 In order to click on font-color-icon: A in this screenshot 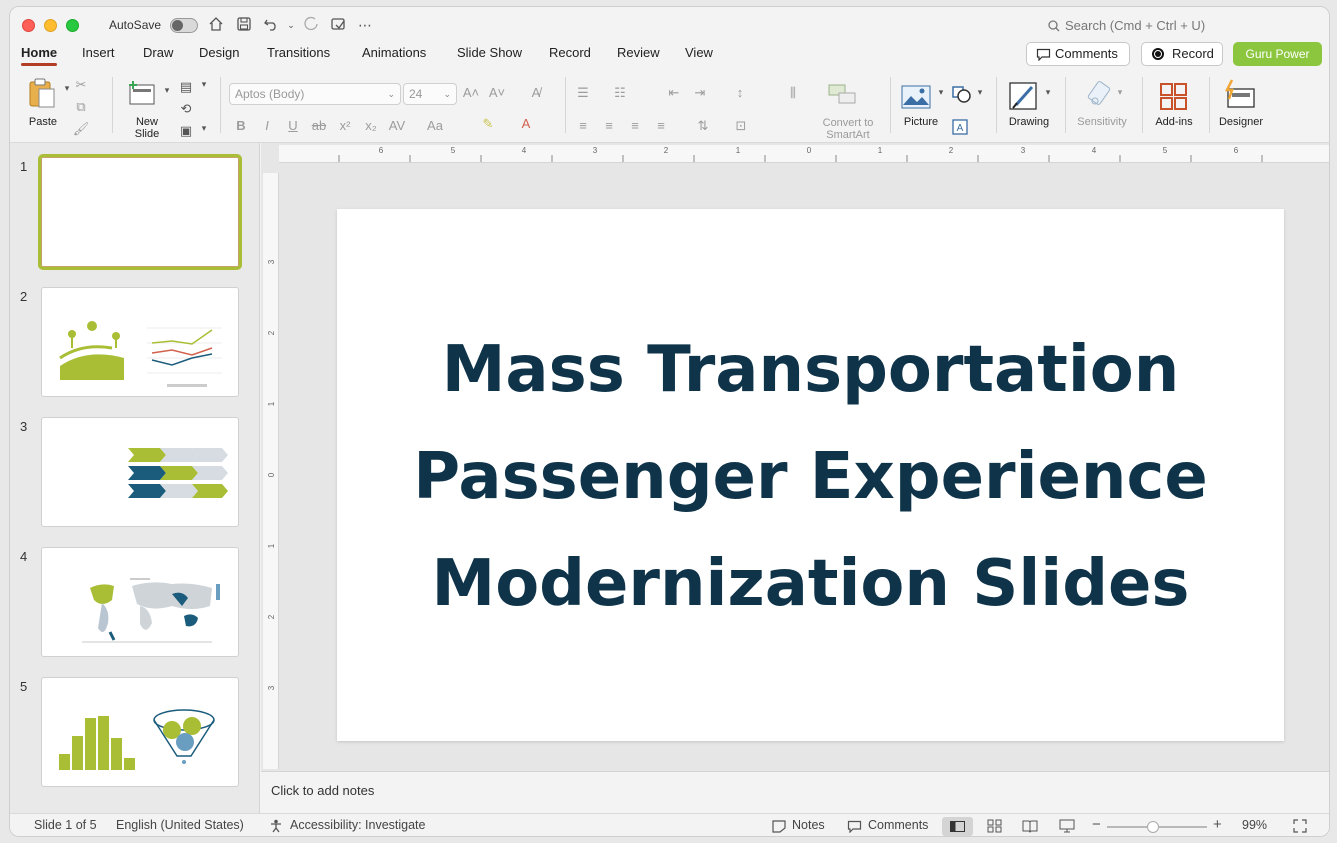, I will do `click(526, 123)`.